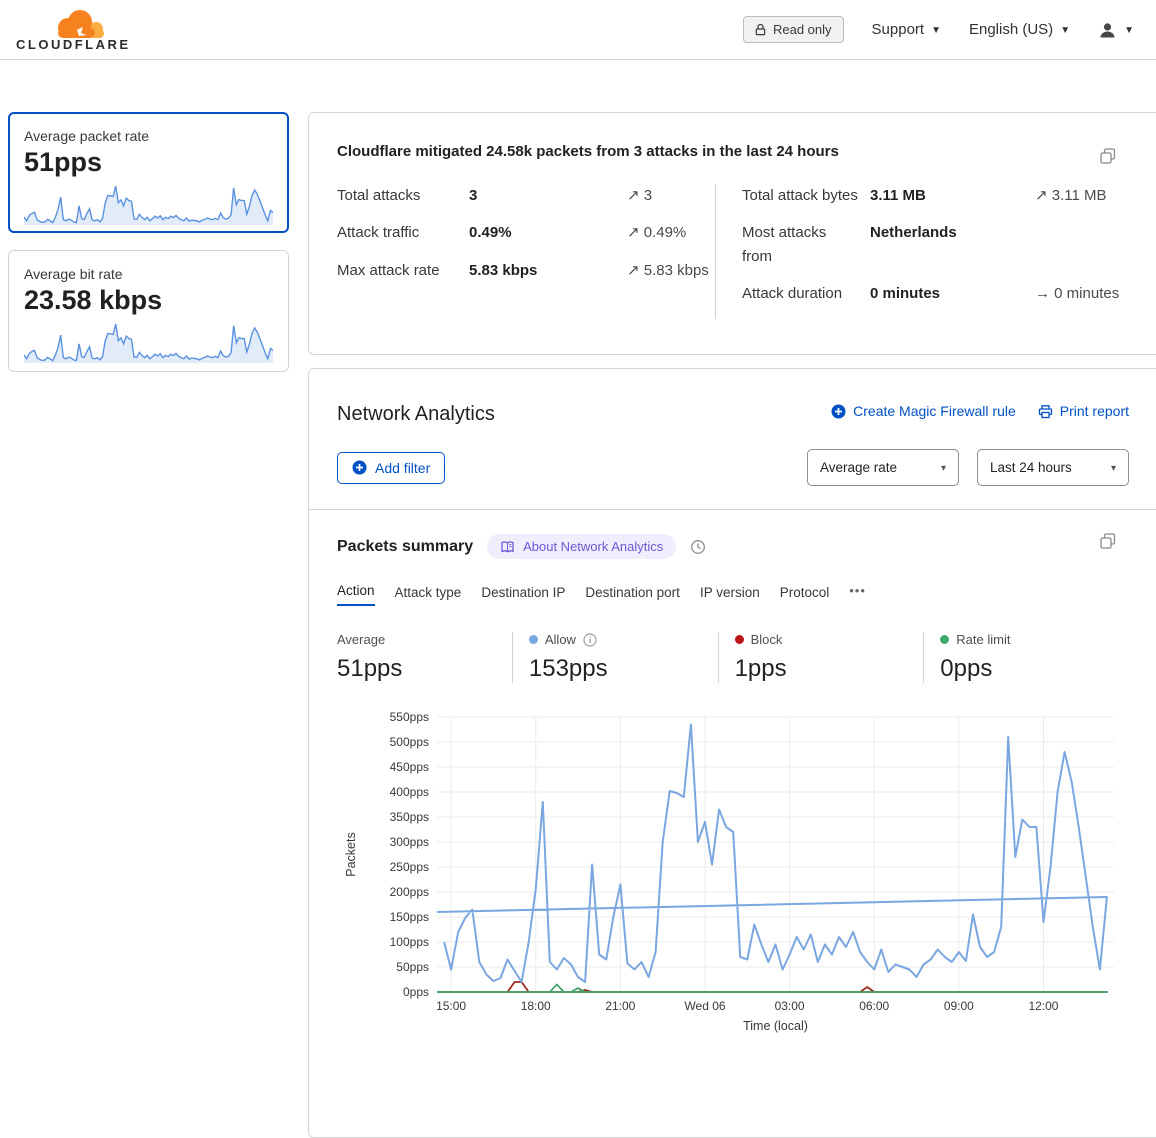  Describe the element at coordinates (560, 639) in the screenshot. I see `packet-stat-label: Allow` at that location.